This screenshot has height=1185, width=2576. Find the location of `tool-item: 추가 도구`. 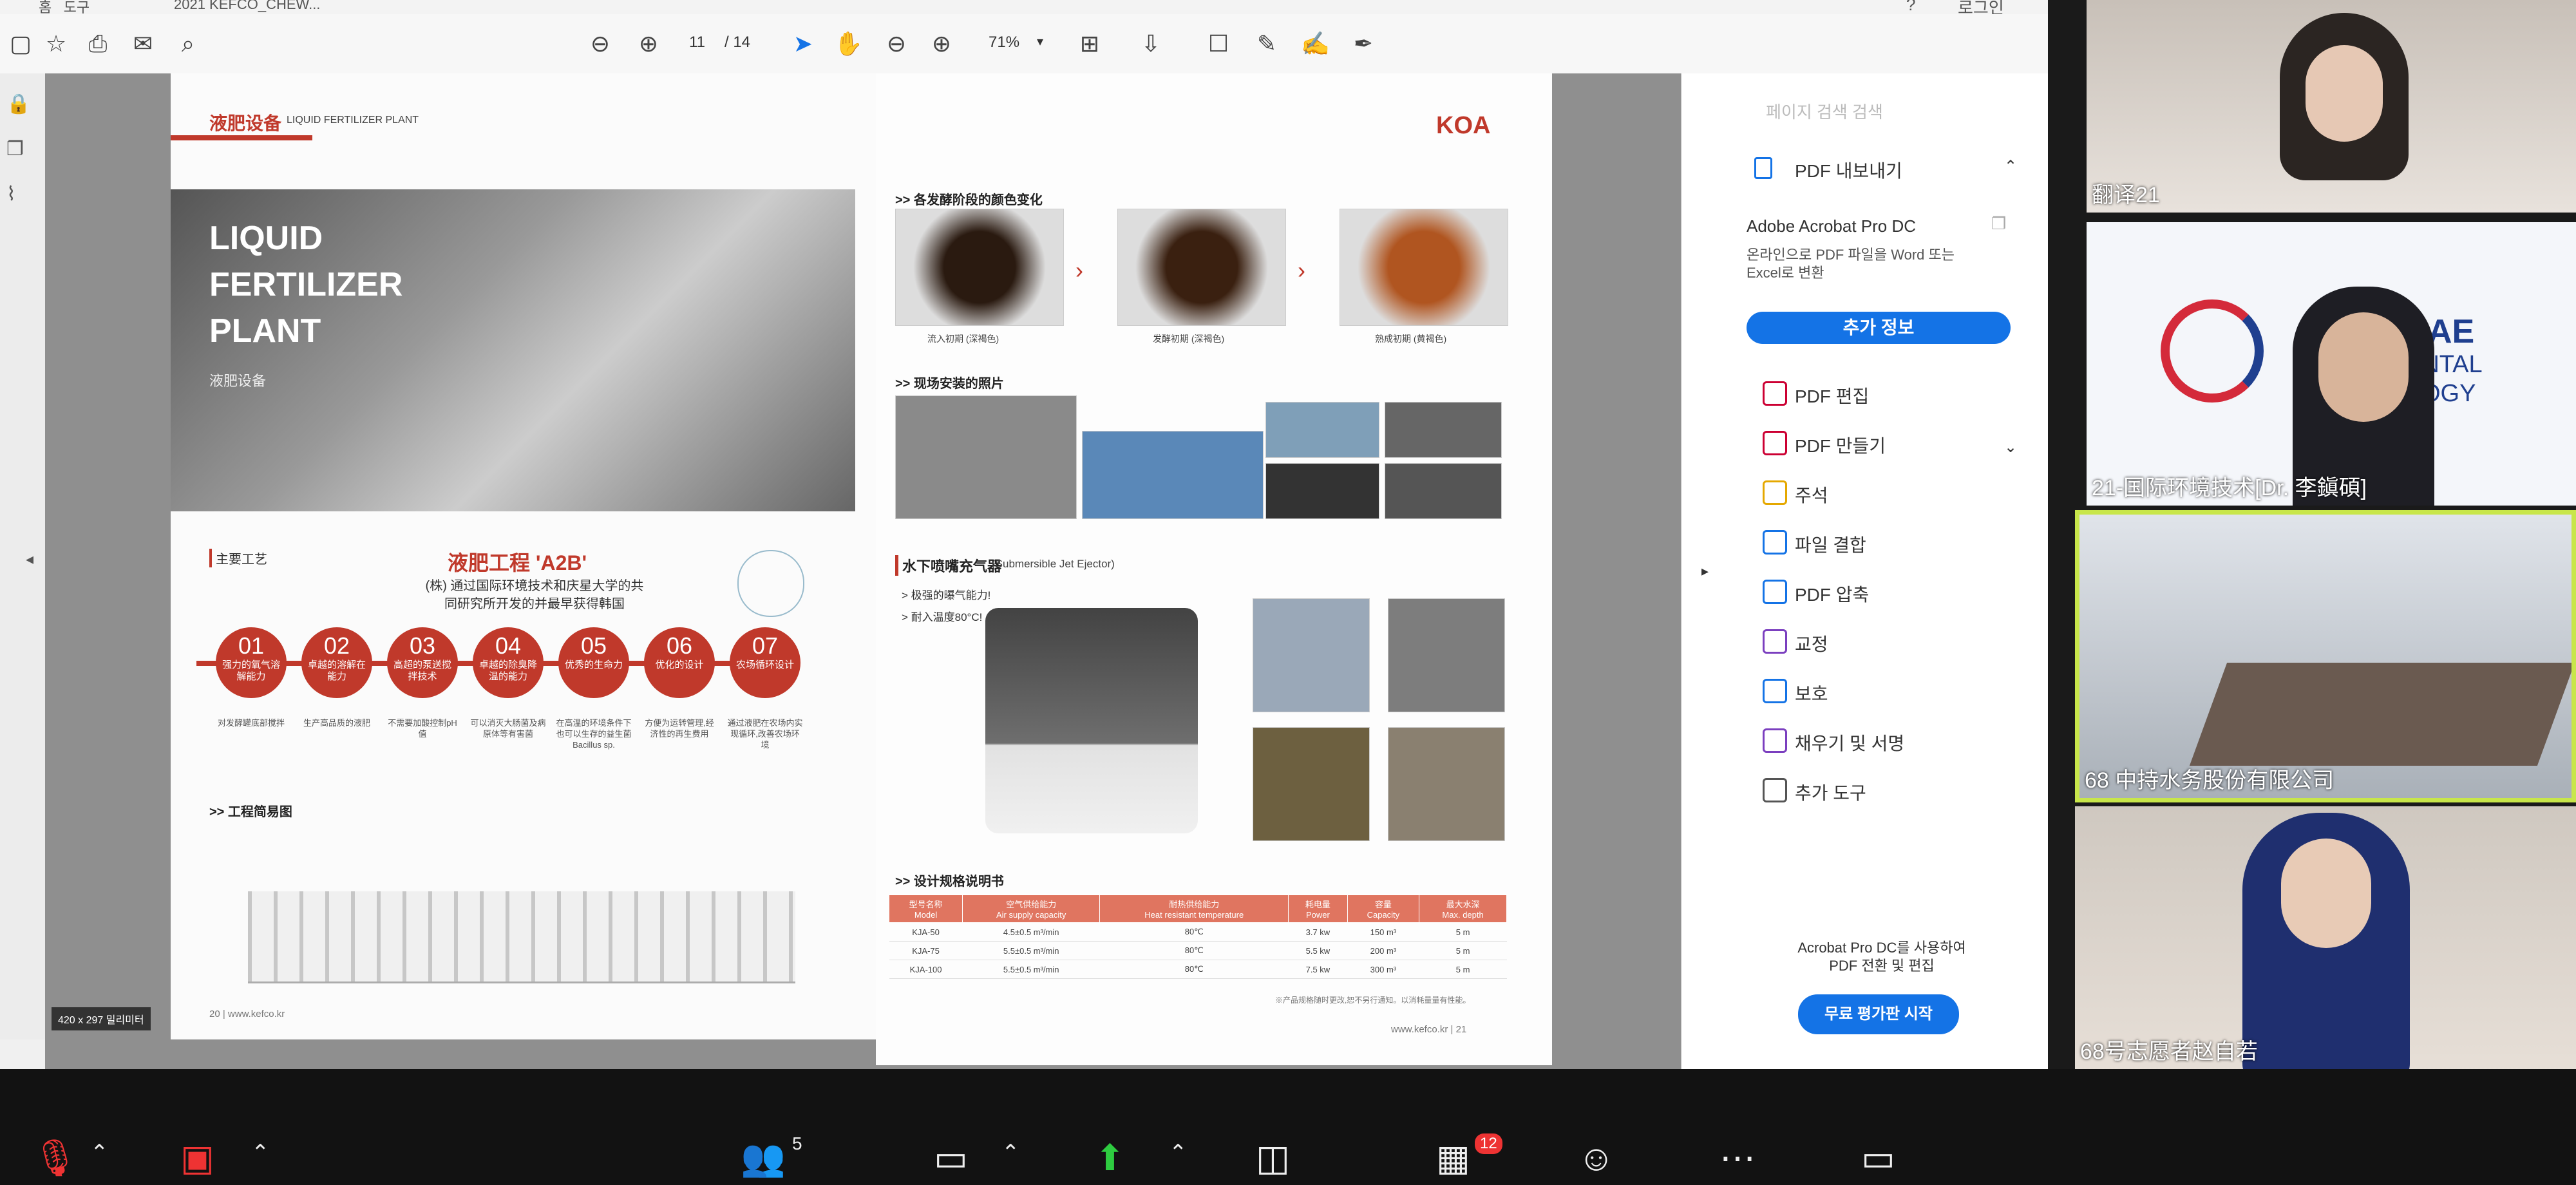

tool-item: 추가 도구 is located at coordinates (1814, 791).